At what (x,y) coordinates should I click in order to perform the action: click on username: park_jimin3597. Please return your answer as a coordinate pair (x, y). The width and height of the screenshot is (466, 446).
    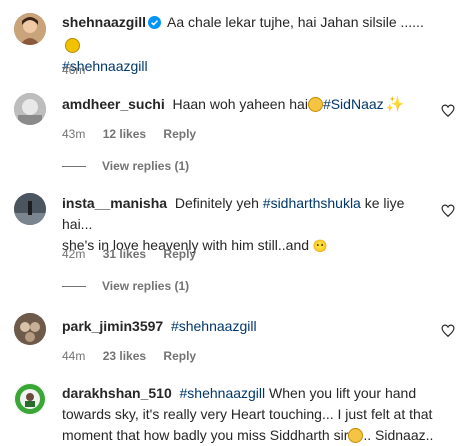
    Looking at the image, I should click on (112, 326).